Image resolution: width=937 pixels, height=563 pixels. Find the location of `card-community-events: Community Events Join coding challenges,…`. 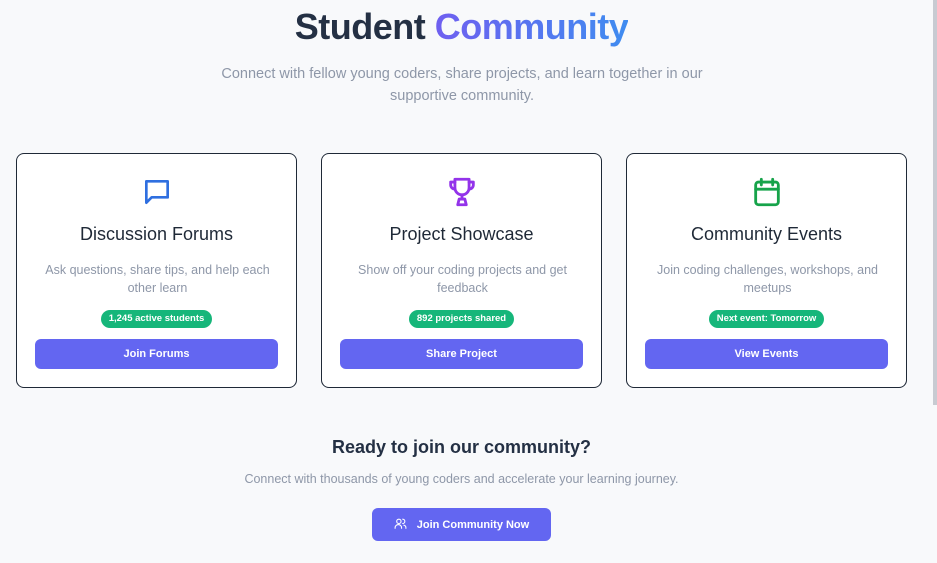

card-community-events: Community Events Join coding challenges,… is located at coordinates (766, 270).